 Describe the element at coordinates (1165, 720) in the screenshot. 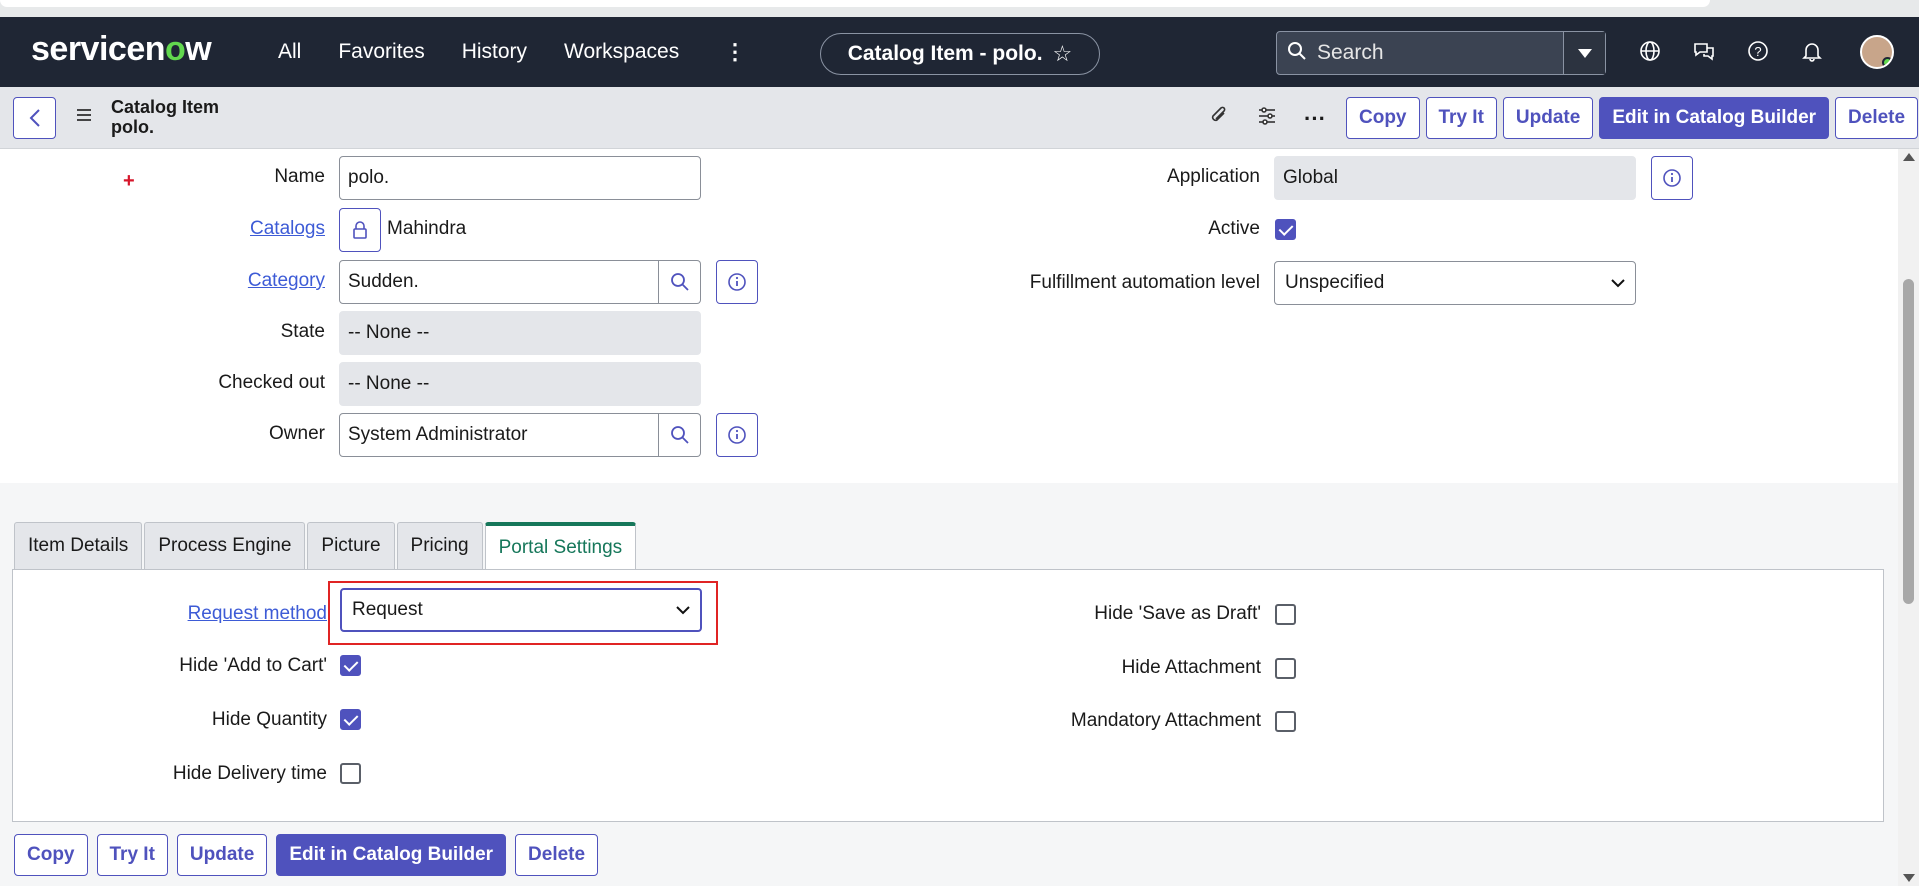

I see `mandatory-attachment-label: Mandatory Attachment` at that location.